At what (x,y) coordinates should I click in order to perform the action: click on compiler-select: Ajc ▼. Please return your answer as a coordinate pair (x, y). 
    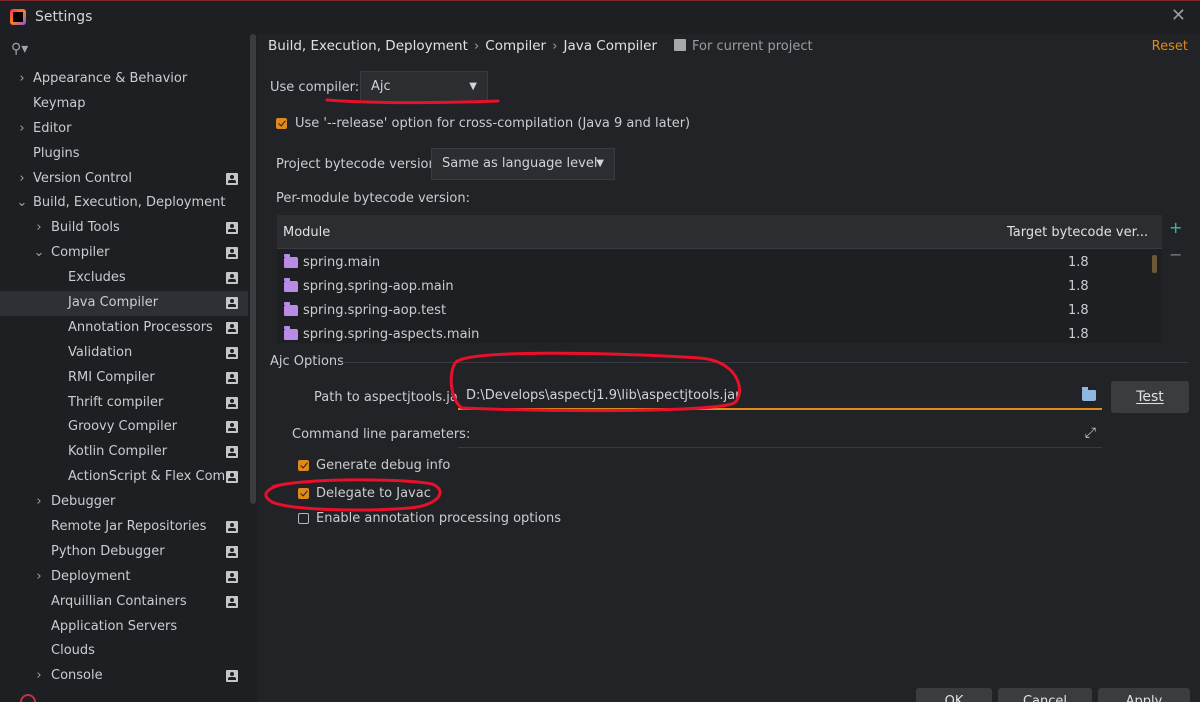
    Looking at the image, I should click on (424, 87).